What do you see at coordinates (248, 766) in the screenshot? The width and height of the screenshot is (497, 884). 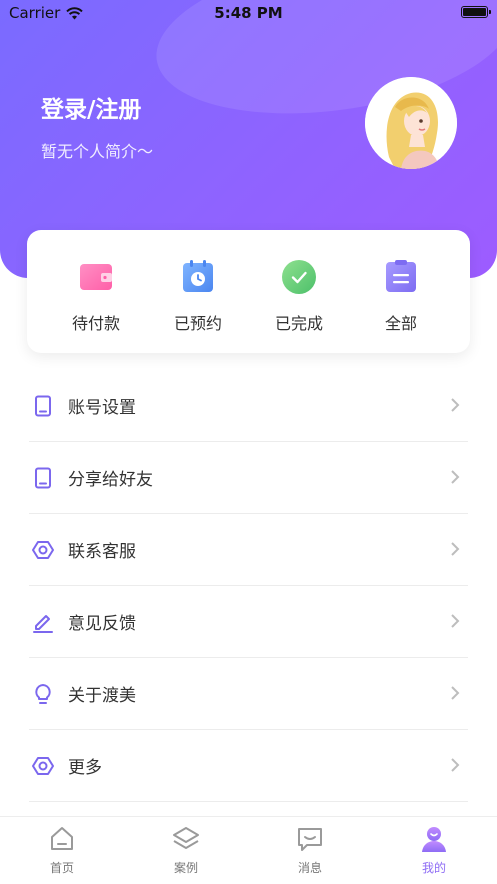 I see `menu-item-more: 更多` at bounding box center [248, 766].